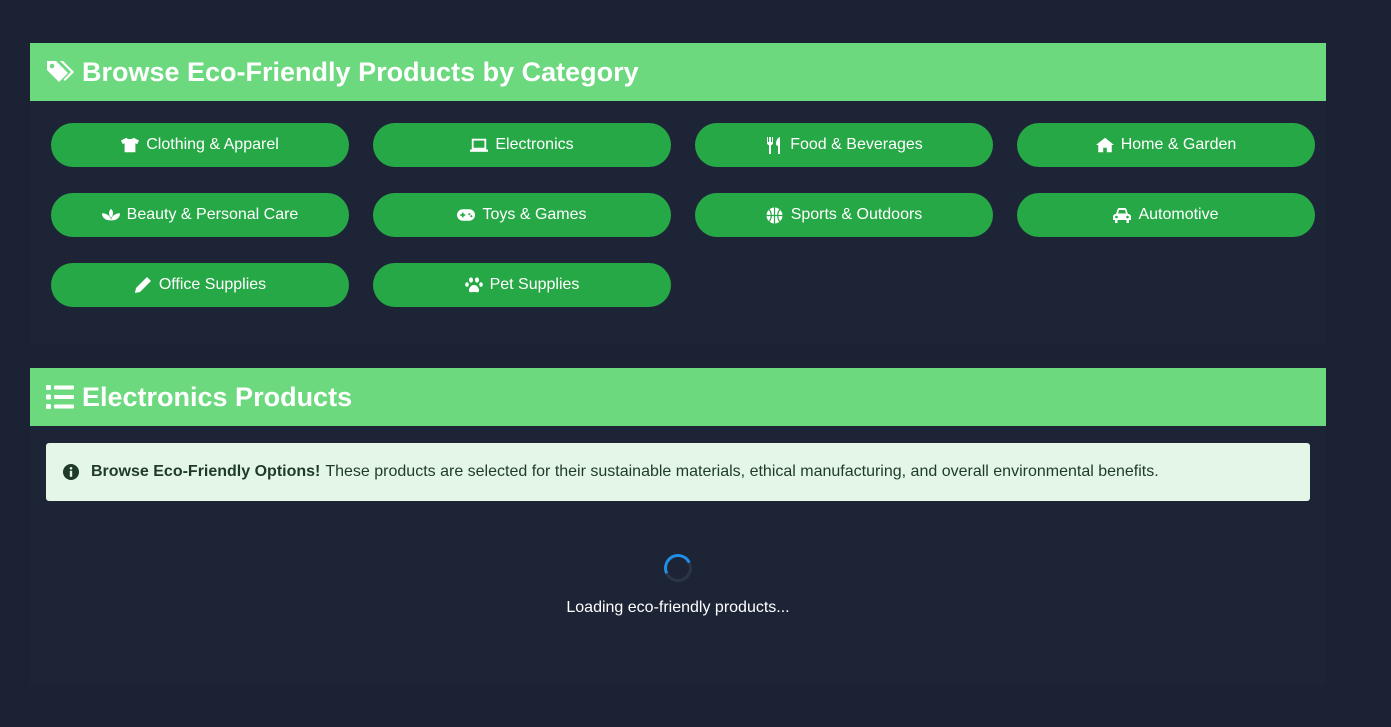 The image size is (1391, 727). I want to click on alert-strong-text: Browse Eco-Friendly Options!, so click(206, 471).